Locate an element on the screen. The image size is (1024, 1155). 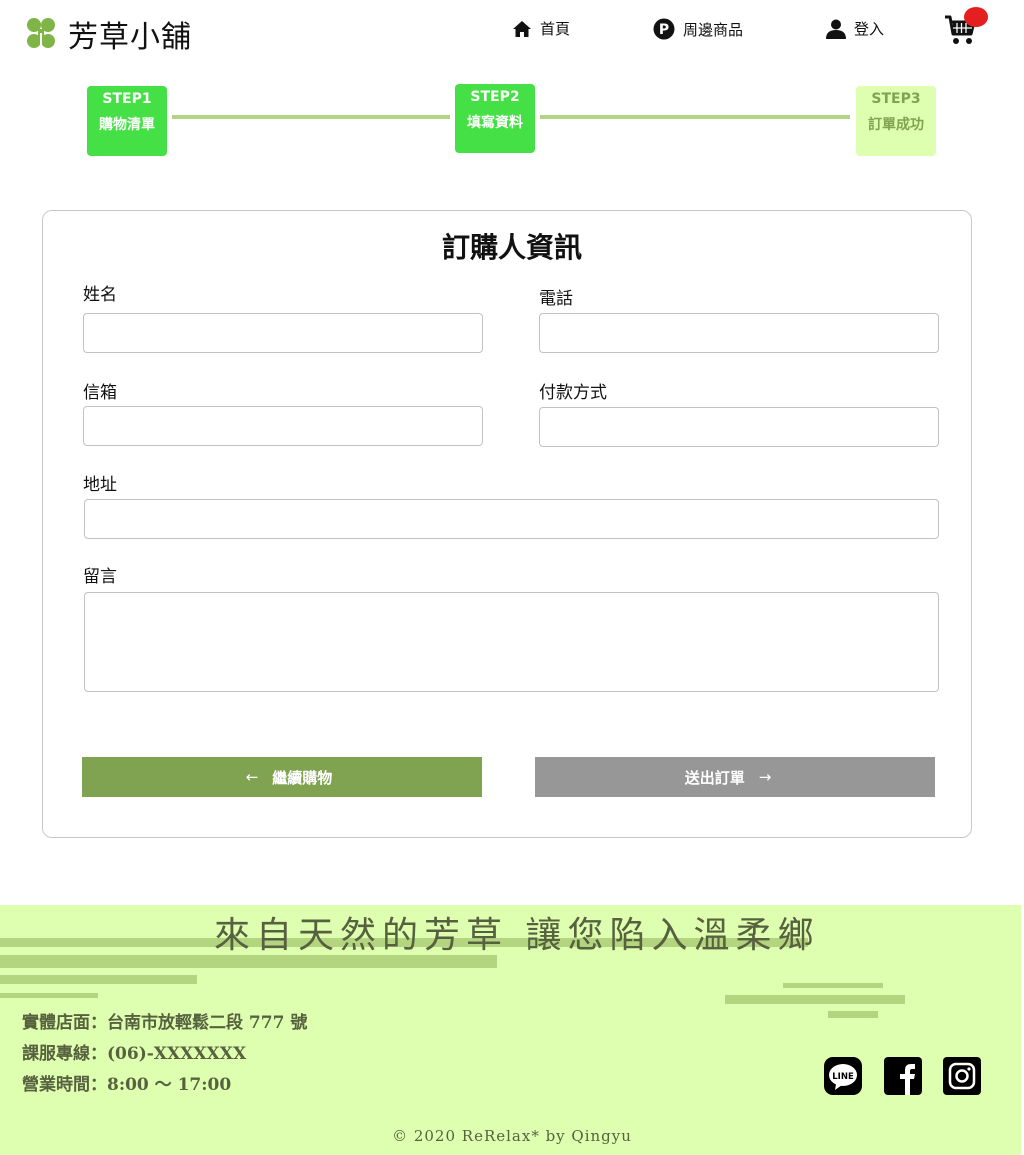
submit-order-label: 送出訂單 is located at coordinates (714, 777).